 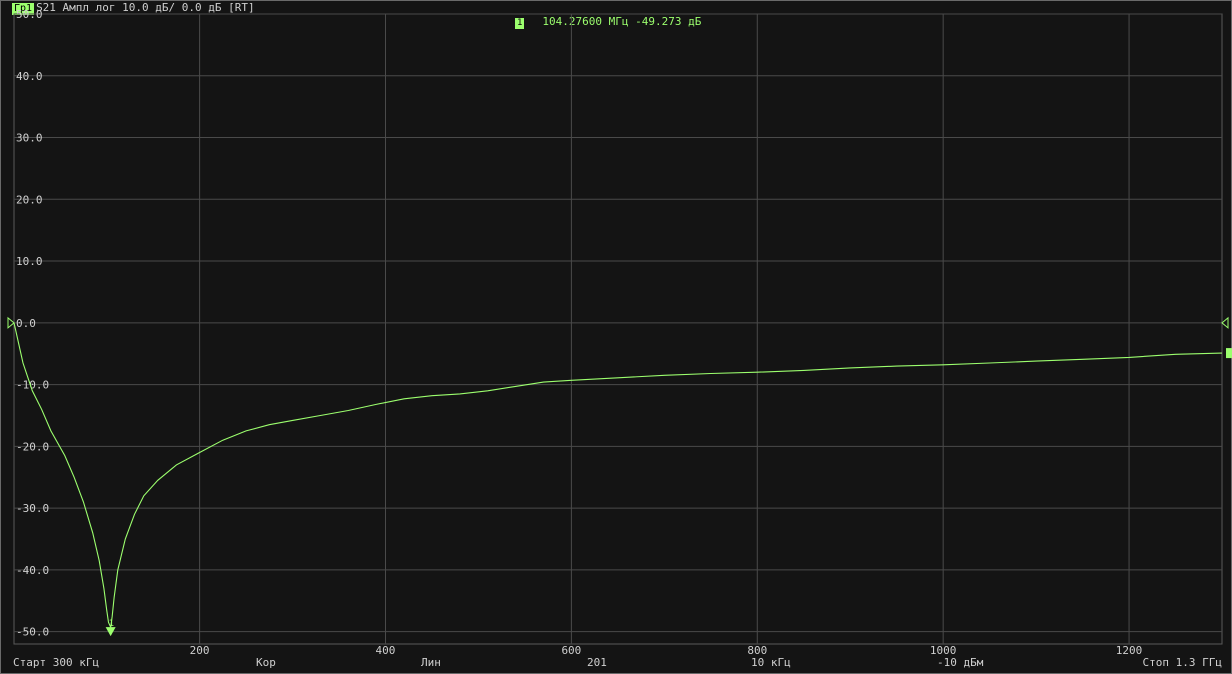 What do you see at coordinates (32, 385) in the screenshot?
I see `y-tick-label: -10.0` at bounding box center [32, 385].